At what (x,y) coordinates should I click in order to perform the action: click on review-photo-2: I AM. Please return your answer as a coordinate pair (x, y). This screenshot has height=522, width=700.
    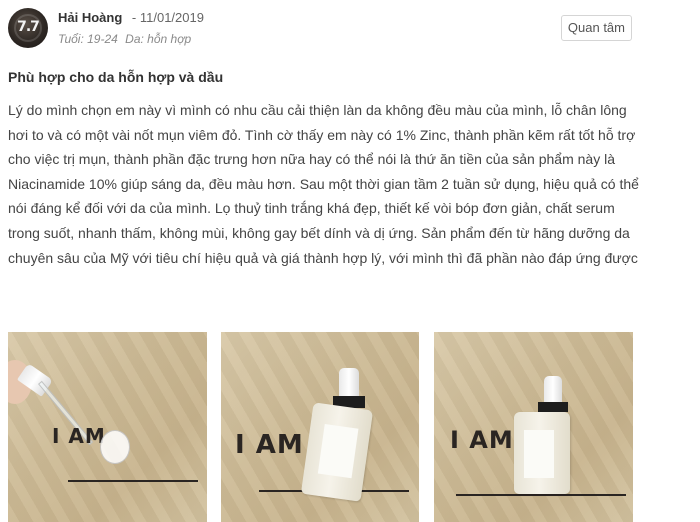
    Looking at the image, I should click on (320, 427).